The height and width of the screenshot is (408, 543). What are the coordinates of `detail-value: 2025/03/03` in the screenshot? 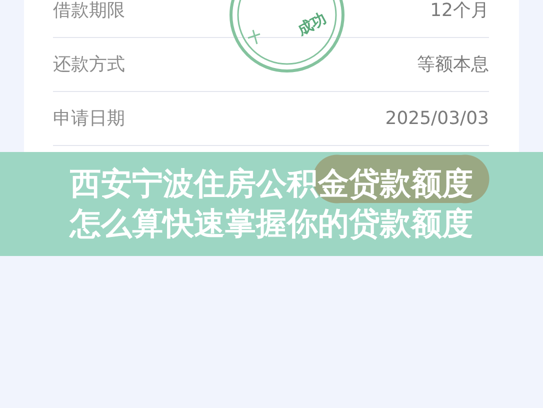 It's located at (437, 119).